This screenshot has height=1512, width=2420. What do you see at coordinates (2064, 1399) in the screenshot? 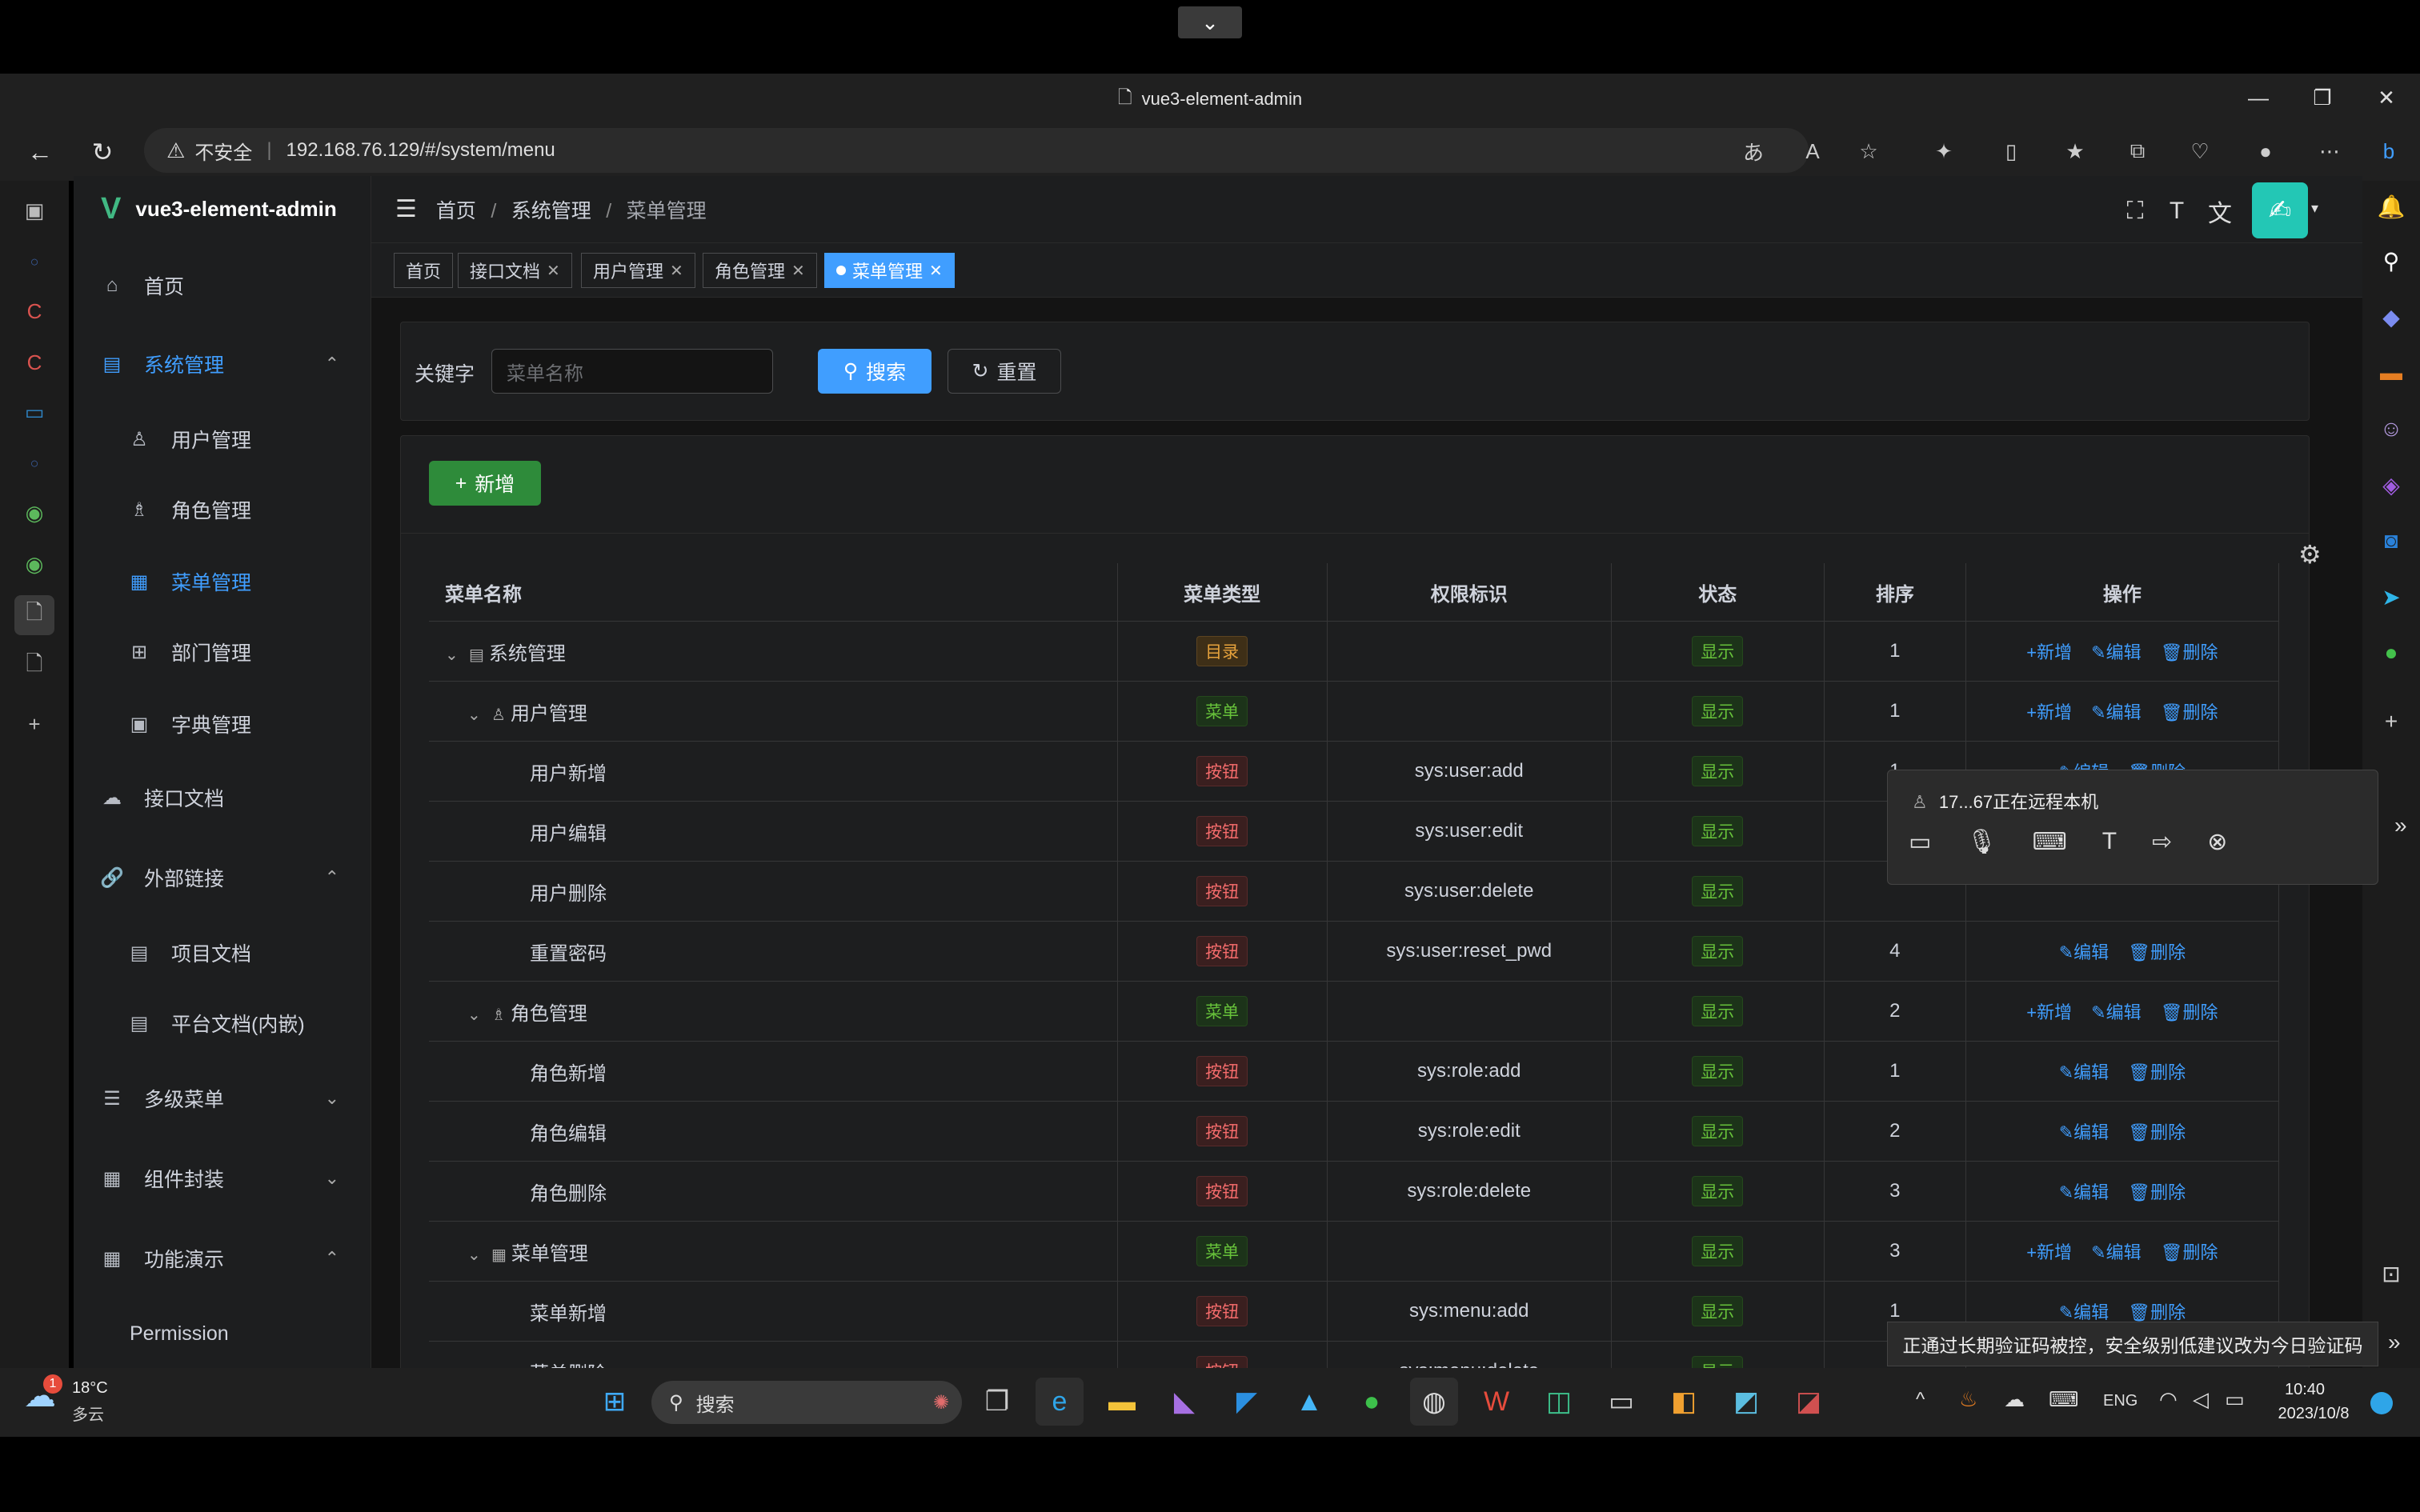
I see `keyboard-tray-icon: ⌨` at bounding box center [2064, 1399].